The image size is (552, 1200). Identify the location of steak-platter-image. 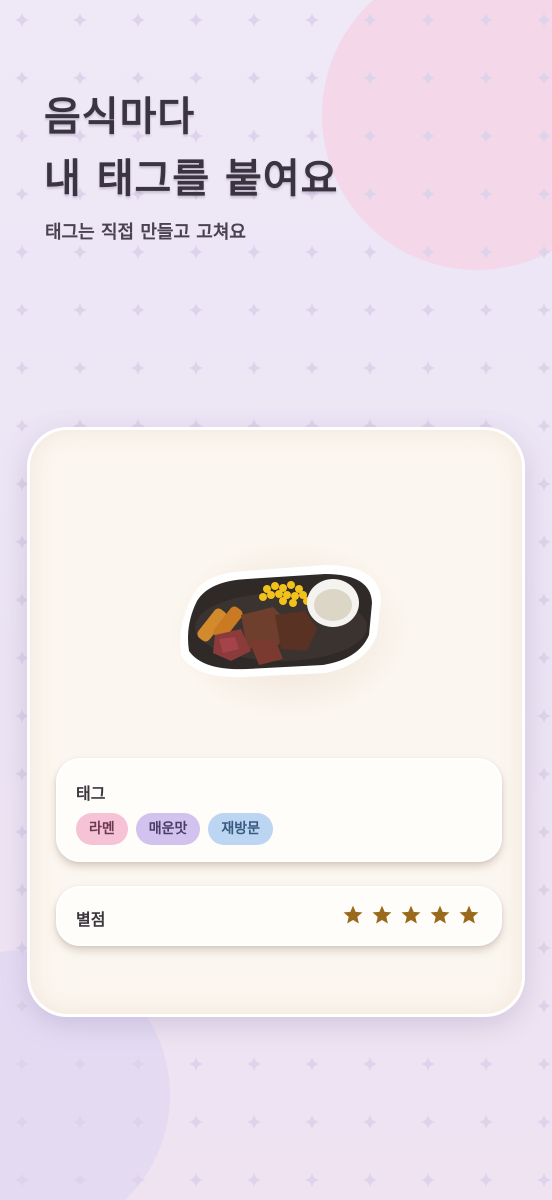
(280, 621).